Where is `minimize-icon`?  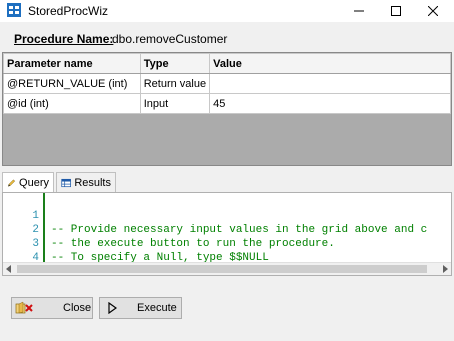 minimize-icon is located at coordinates (359, 11).